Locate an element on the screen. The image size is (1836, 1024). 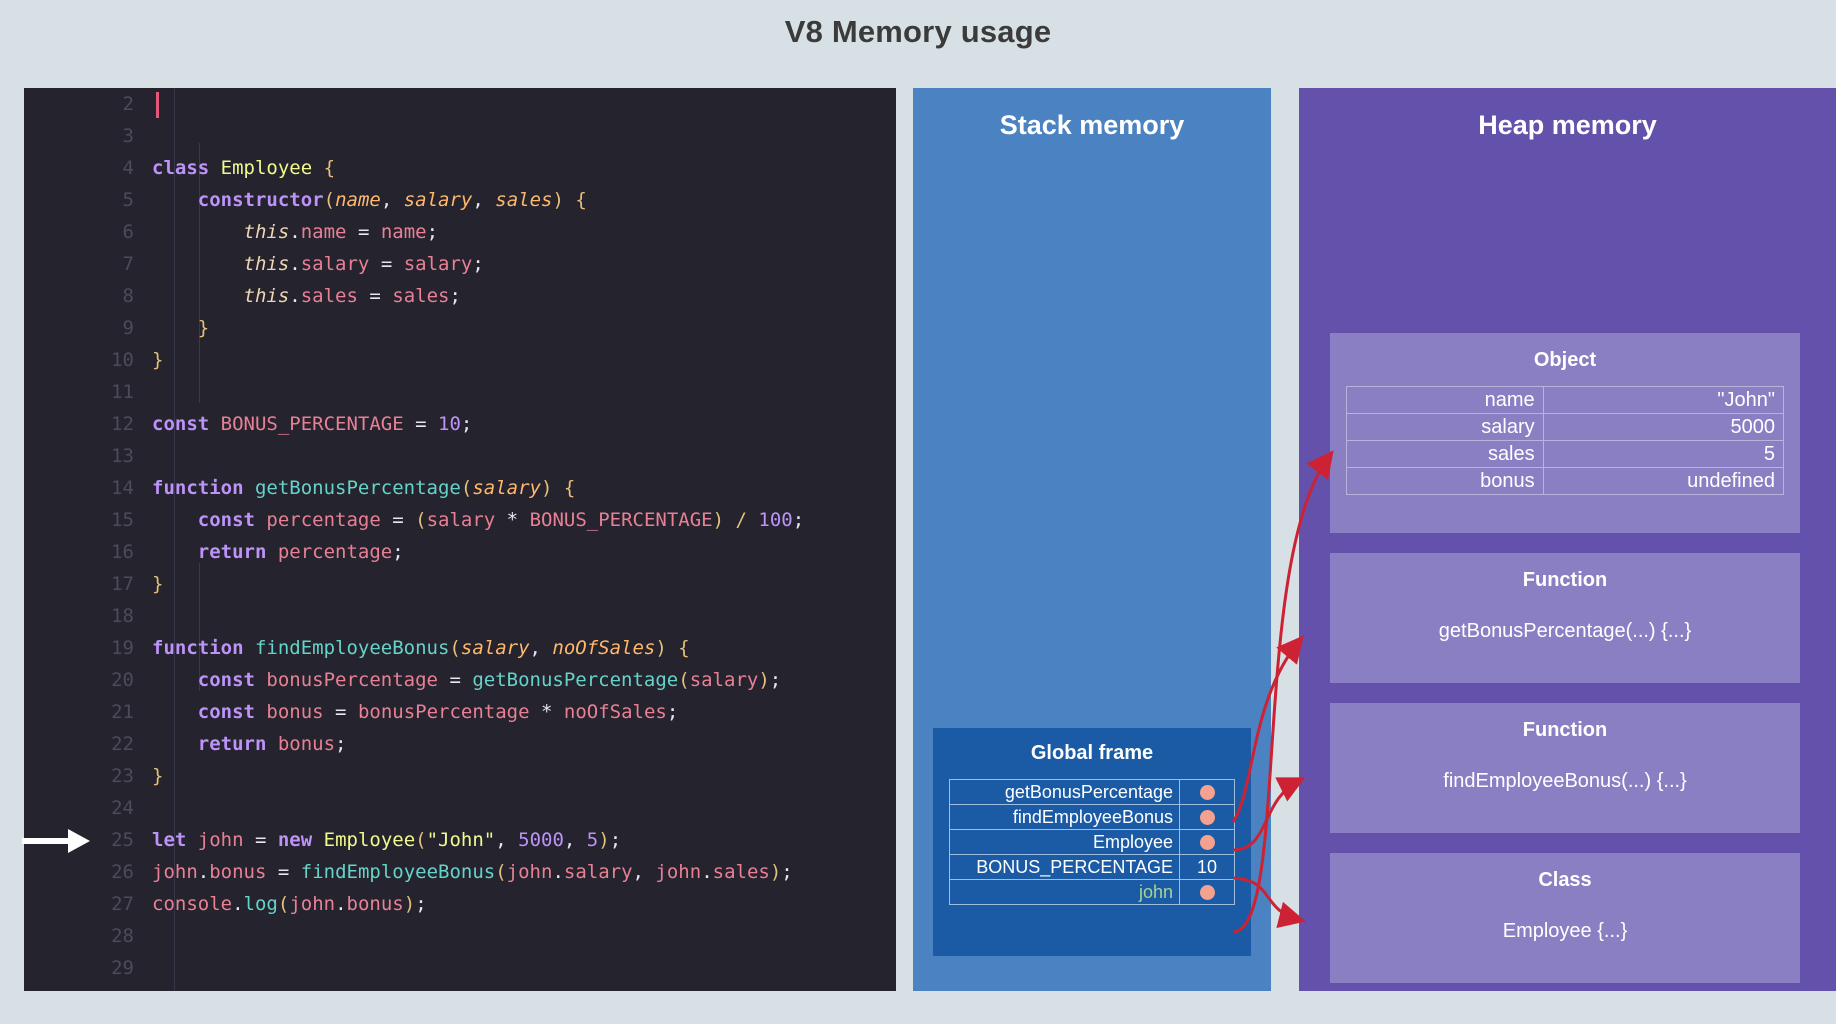
code-line: 16 return percentage; is located at coordinates (460, 552).